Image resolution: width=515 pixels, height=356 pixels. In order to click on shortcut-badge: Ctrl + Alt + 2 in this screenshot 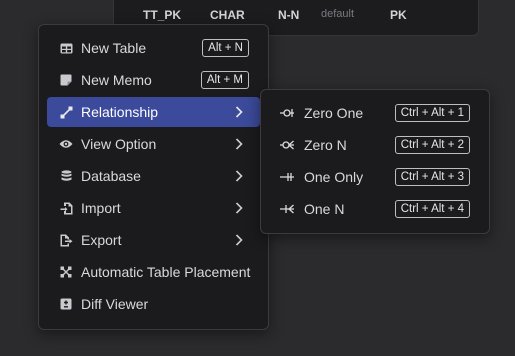, I will do `click(432, 145)`.